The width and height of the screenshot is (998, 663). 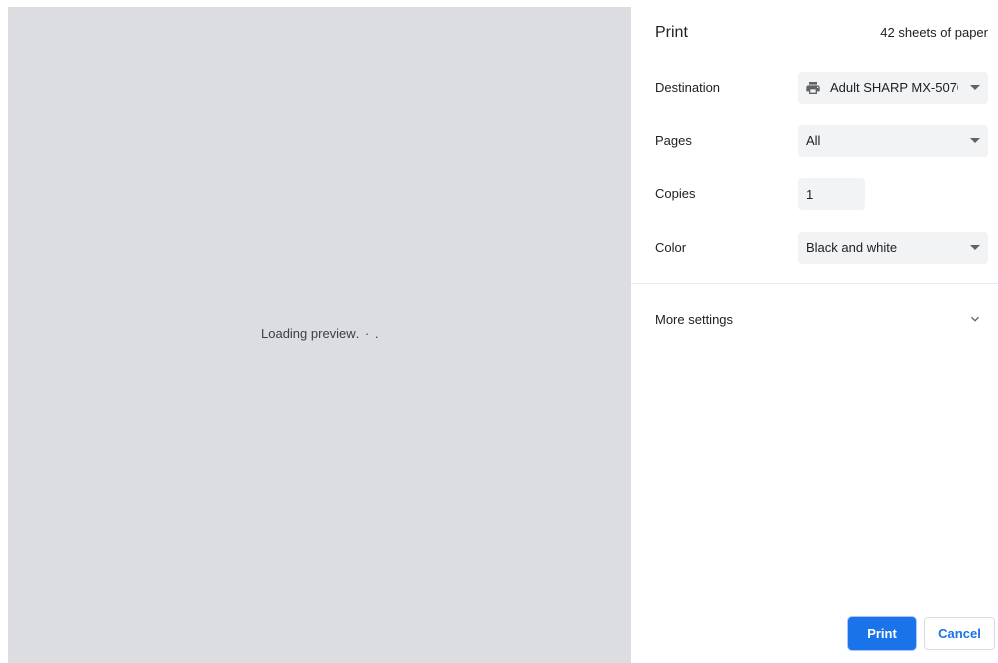 What do you see at coordinates (694, 319) in the screenshot?
I see `more-settings-label: More settings` at bounding box center [694, 319].